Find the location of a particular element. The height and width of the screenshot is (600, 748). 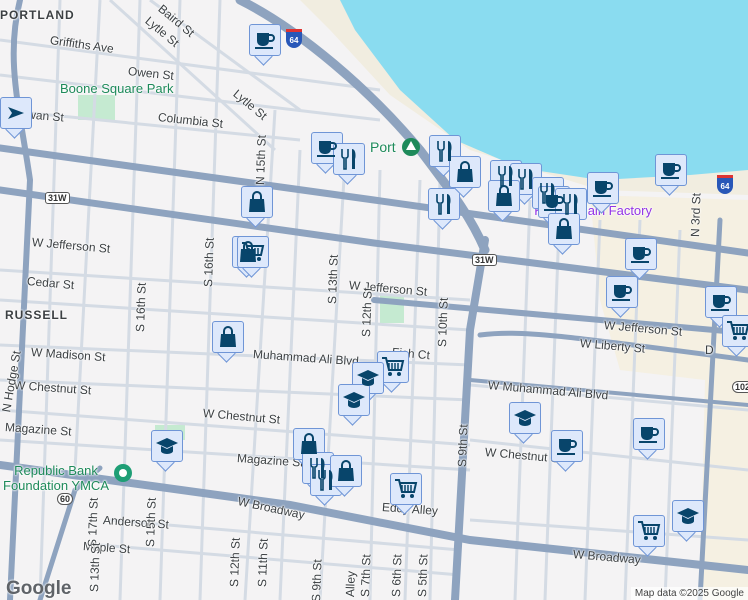

park-pin-icon is located at coordinates (411, 147).